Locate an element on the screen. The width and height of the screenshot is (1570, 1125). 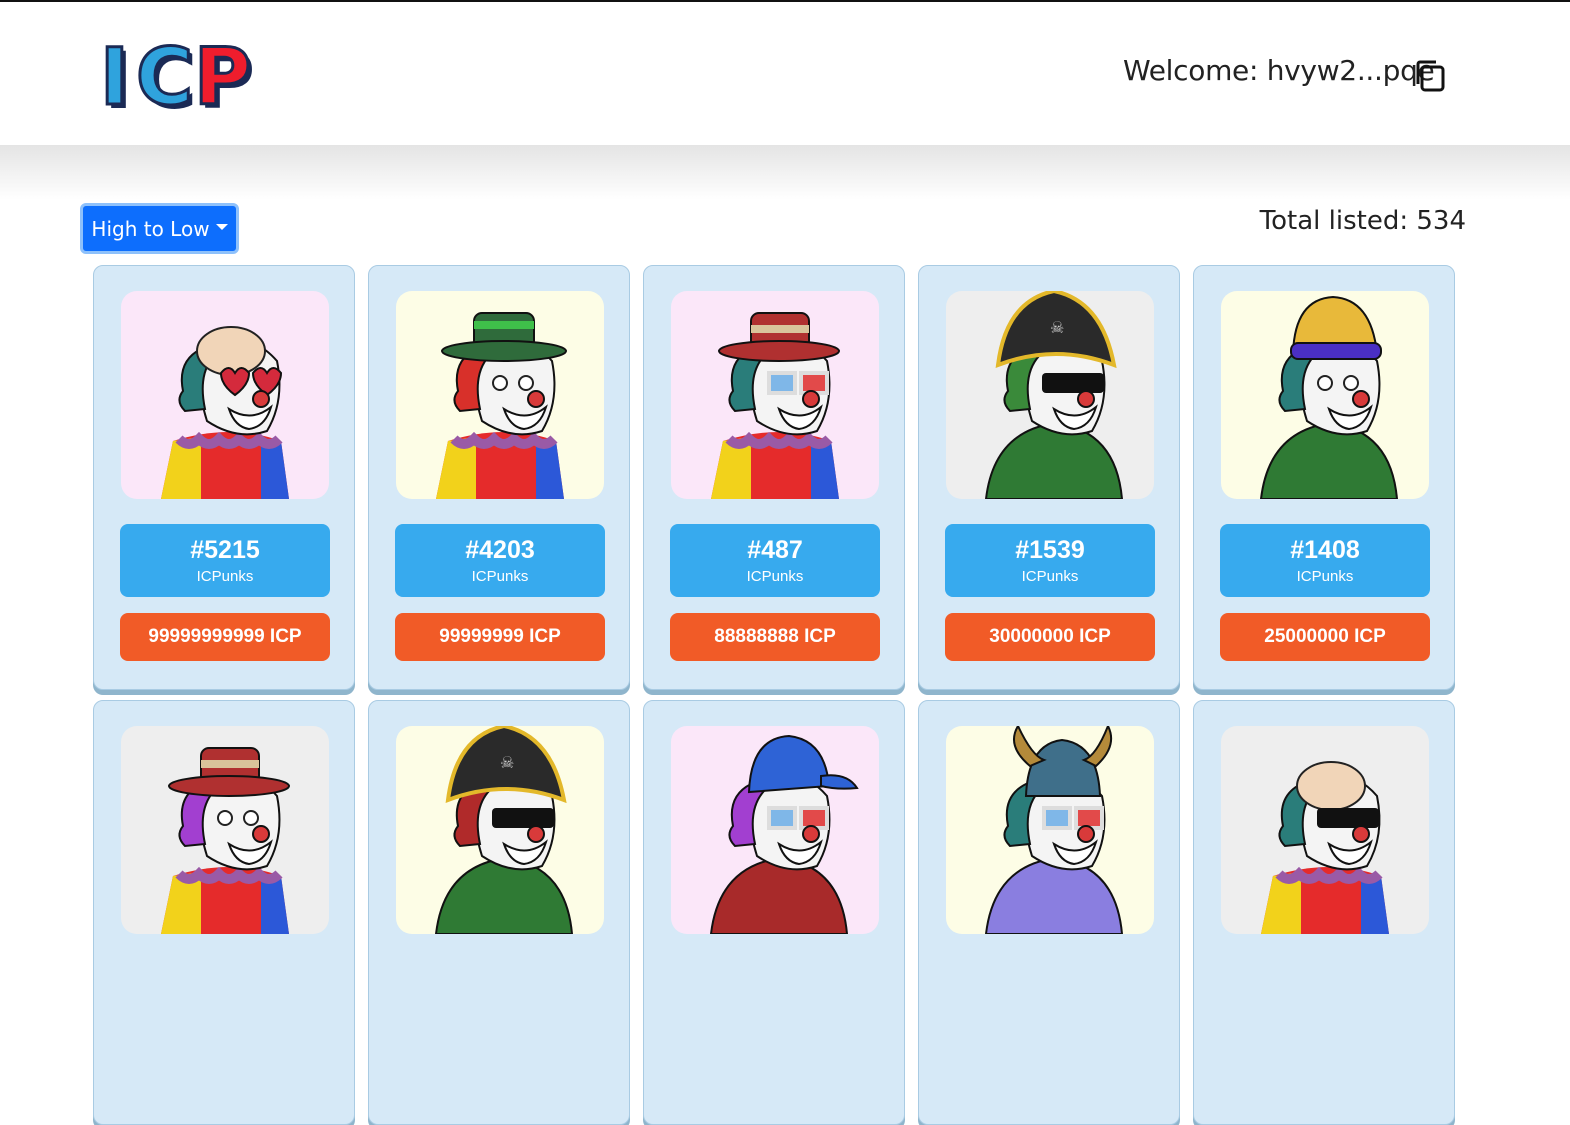
sort-dropdown-button: High to Low is located at coordinates (159, 228).